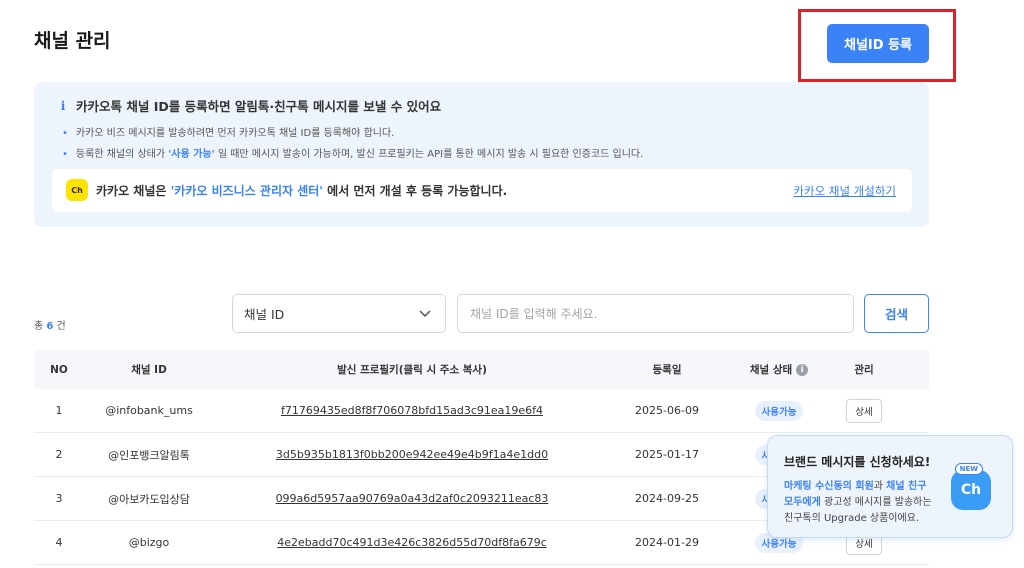 The width and height of the screenshot is (1024, 568). I want to click on kakao-highlight: '카카오 비즈니스 관리자 센터', so click(246, 191).